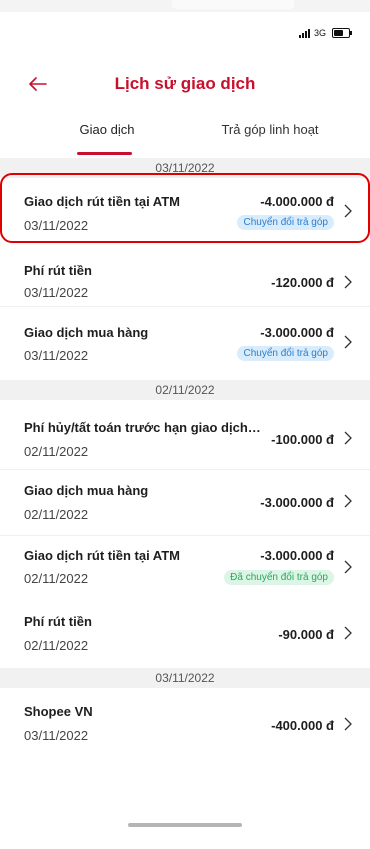  I want to click on header: Lịch sử giao dịch, so click(185, 84).